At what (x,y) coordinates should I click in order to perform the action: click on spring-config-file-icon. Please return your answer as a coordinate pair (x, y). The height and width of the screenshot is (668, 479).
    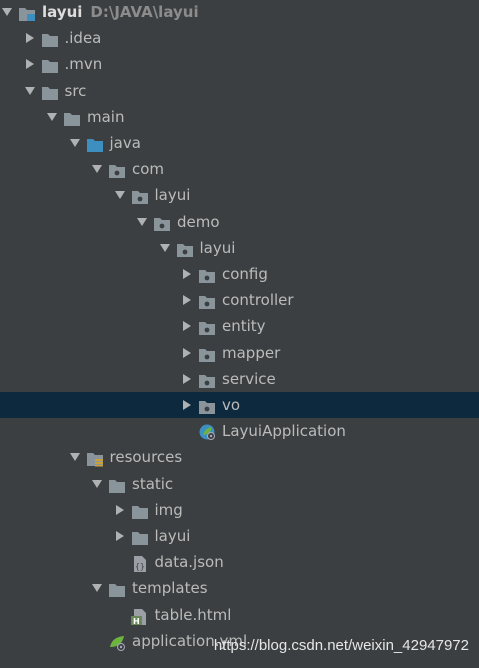
    Looking at the image, I should click on (117, 642).